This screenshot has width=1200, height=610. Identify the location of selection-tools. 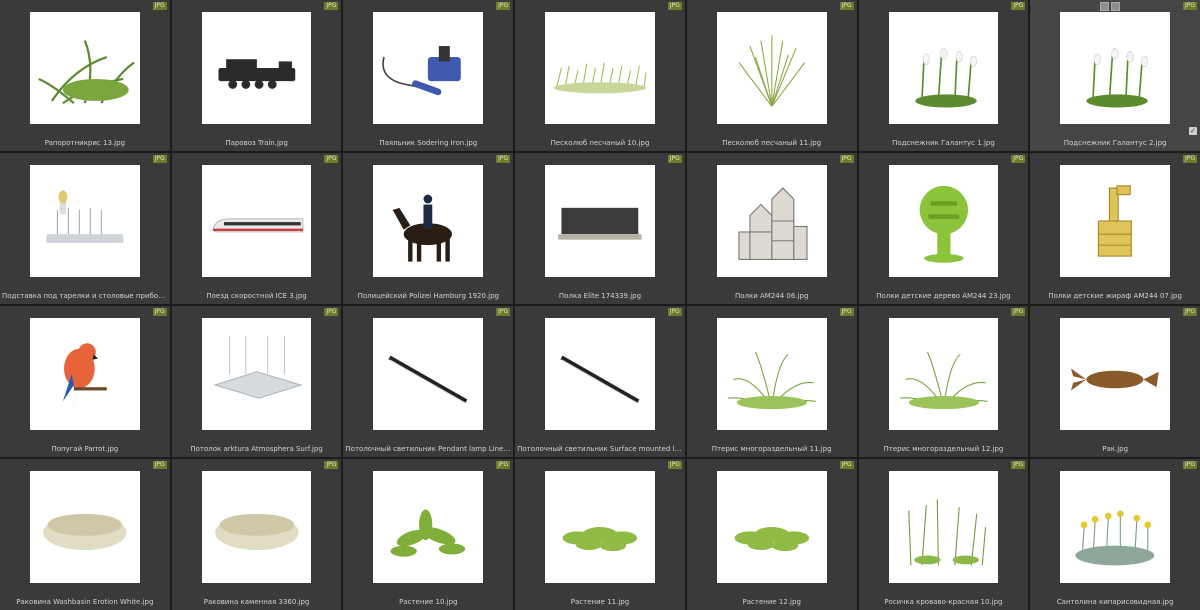
(1109, 6).